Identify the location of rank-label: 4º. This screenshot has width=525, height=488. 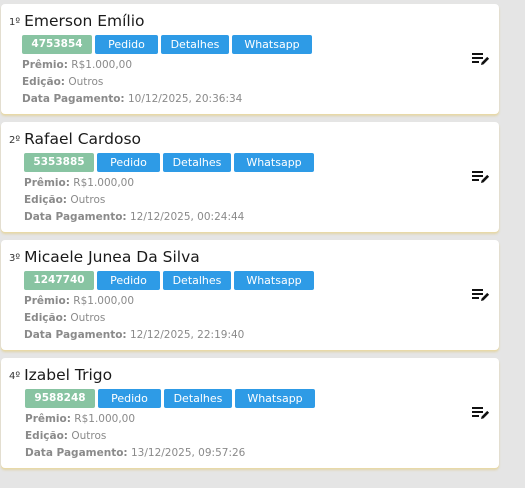
(15, 376).